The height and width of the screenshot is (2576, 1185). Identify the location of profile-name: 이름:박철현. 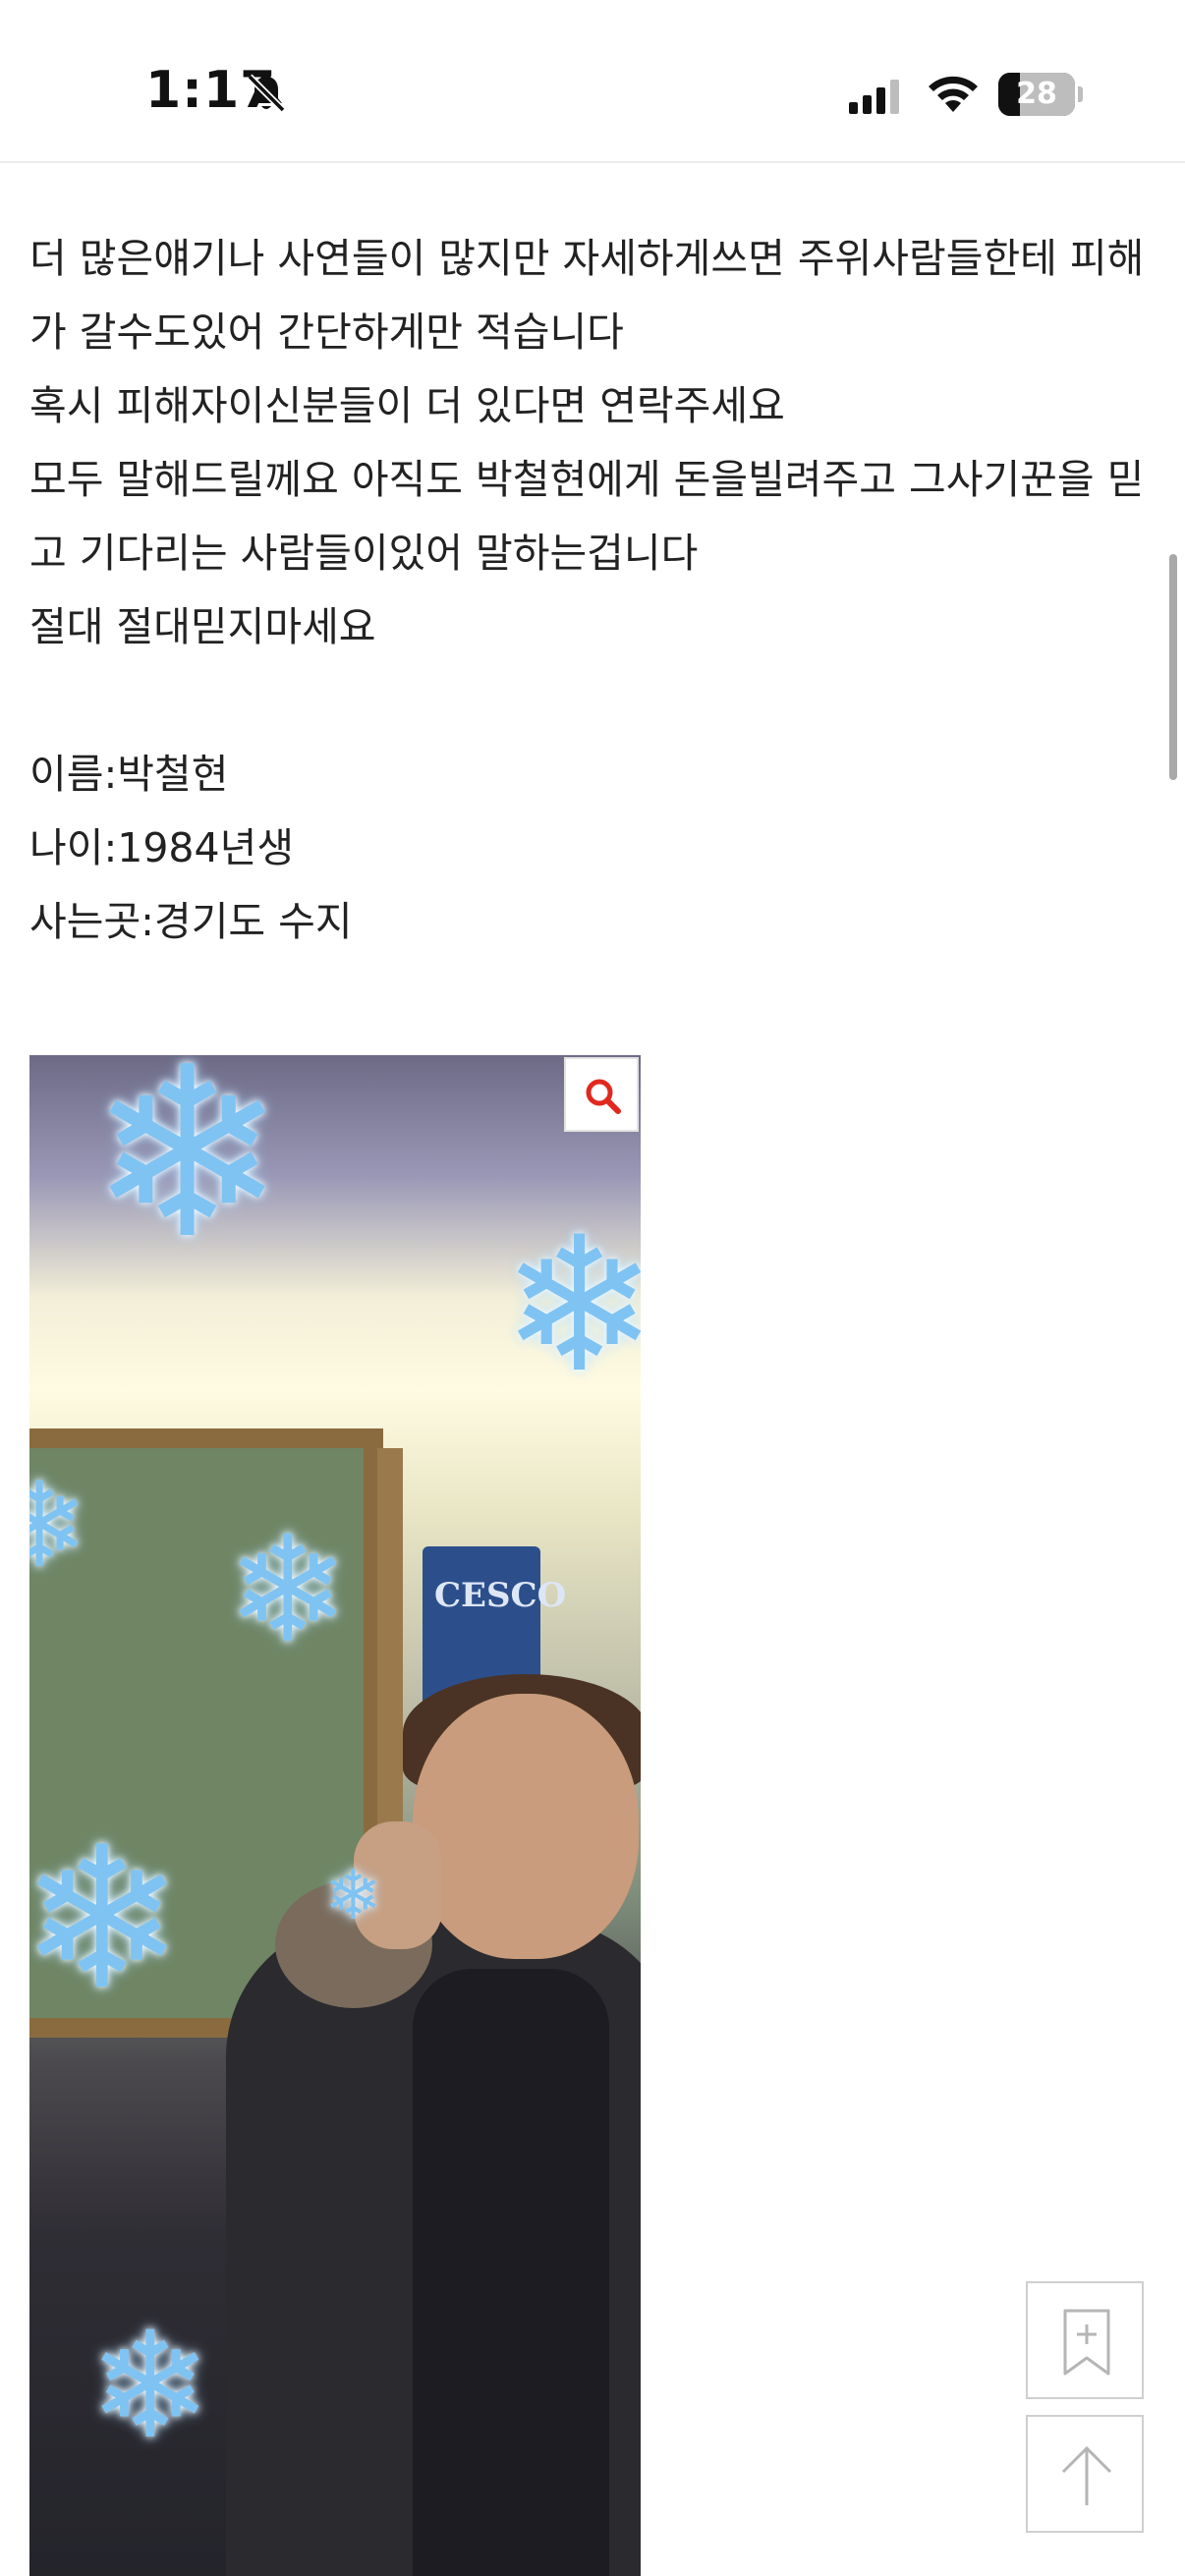
(129, 774).